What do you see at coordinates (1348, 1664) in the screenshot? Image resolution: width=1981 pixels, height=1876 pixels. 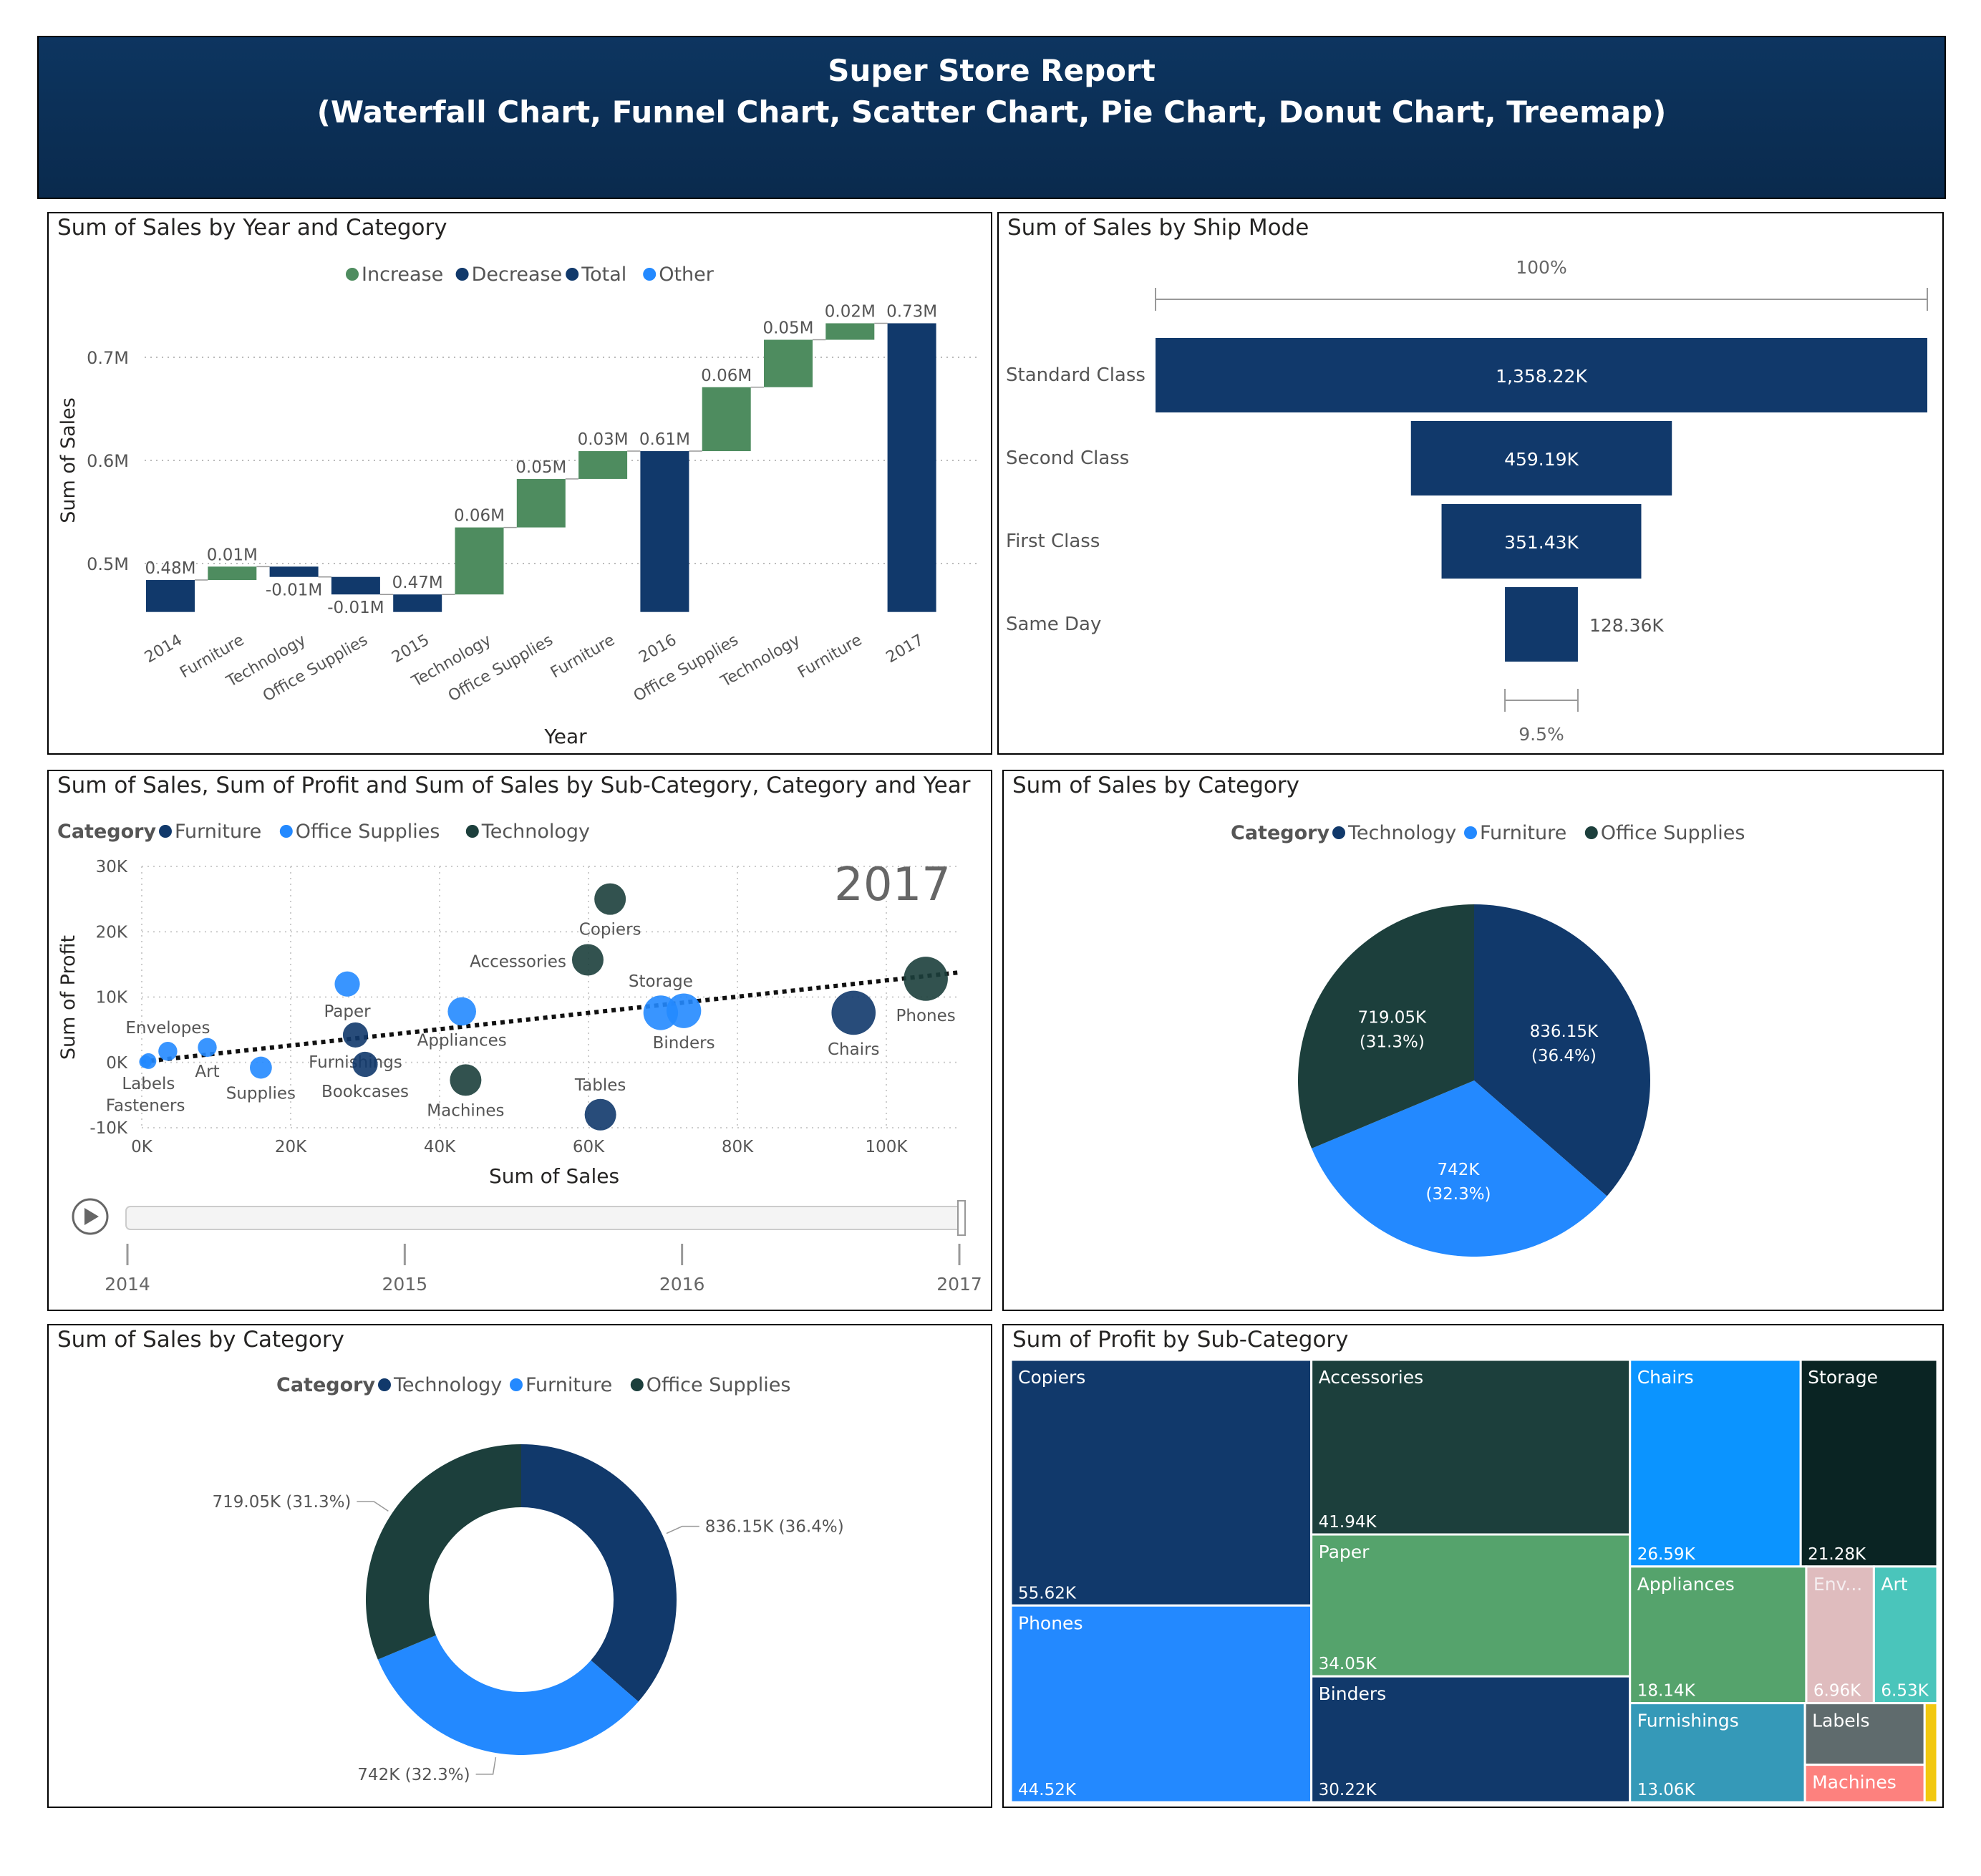 I see `treemap-value-paper: 34.05K` at bounding box center [1348, 1664].